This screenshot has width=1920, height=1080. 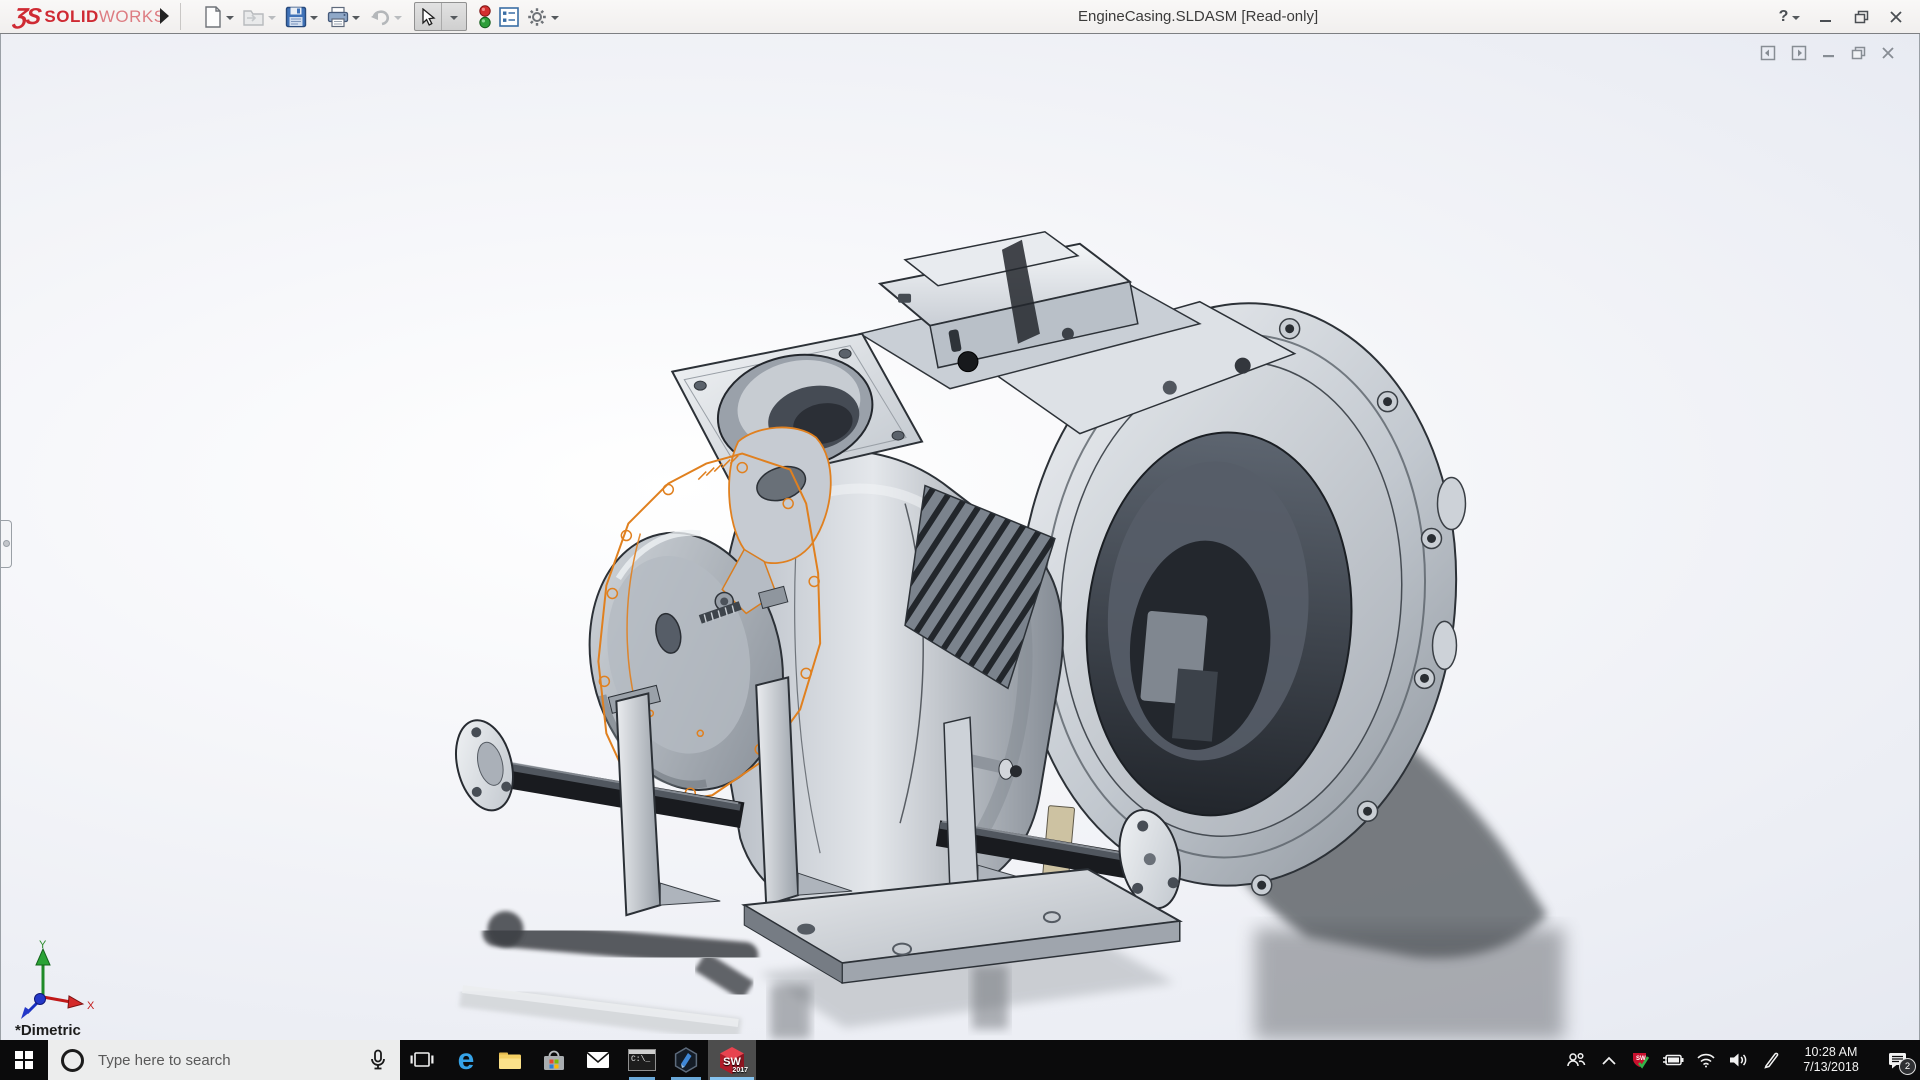 I want to click on store-icon, so click(x=554, y=1060).